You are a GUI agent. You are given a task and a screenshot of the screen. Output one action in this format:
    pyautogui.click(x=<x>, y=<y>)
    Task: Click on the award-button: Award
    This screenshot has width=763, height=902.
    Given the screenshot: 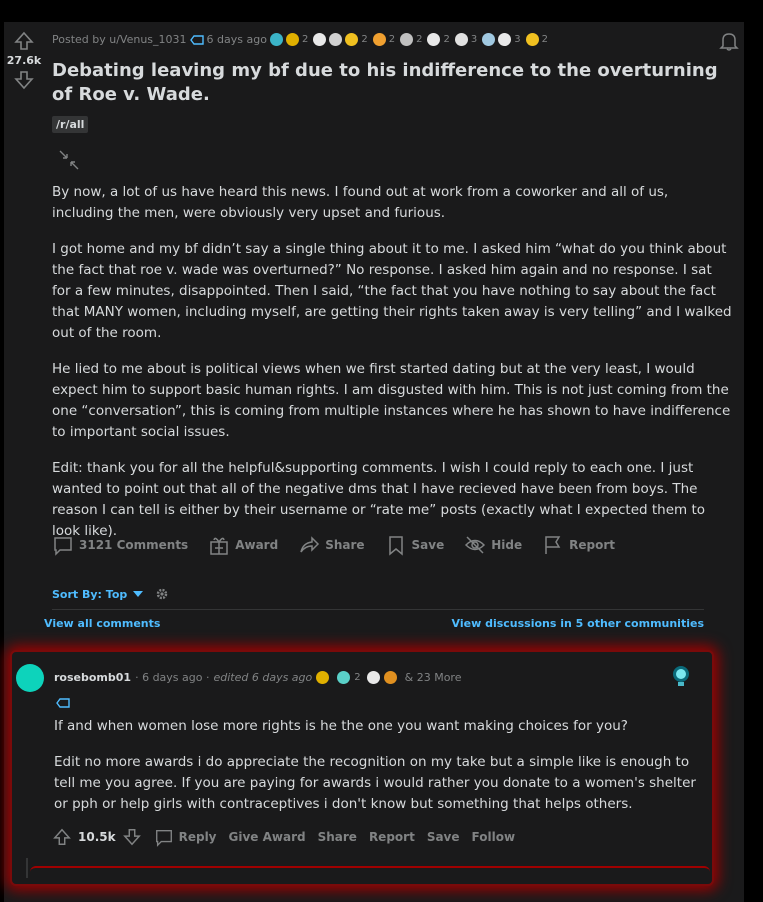 What is the action you would take?
    pyautogui.click(x=243, y=545)
    